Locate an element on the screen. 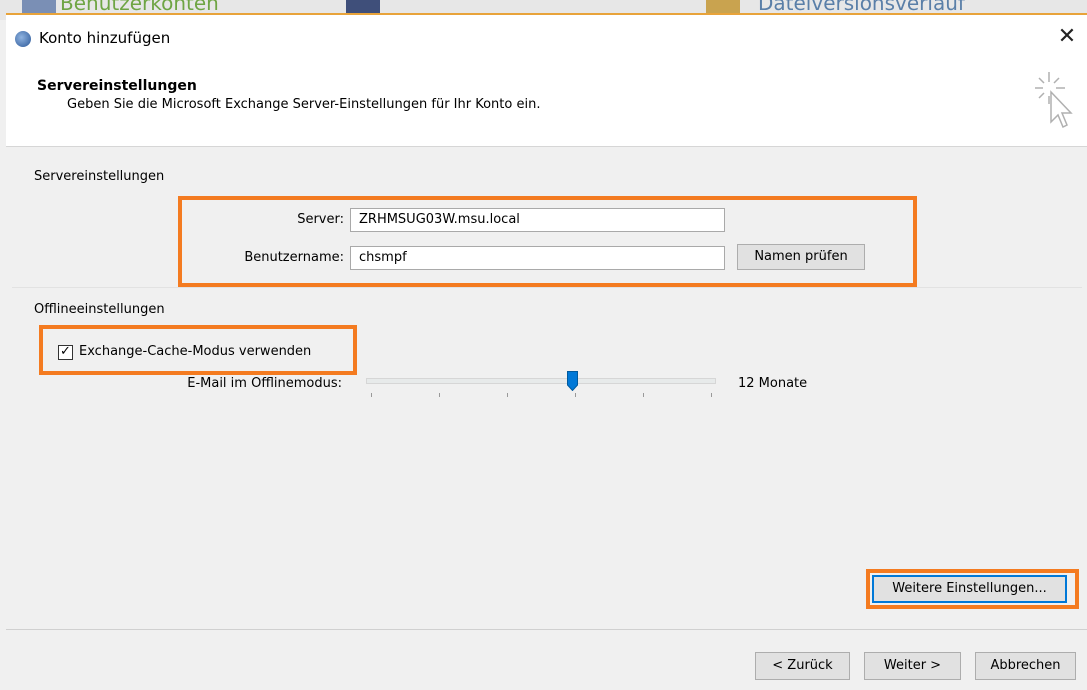 This screenshot has height=690, width=1087. server-label: Server: is located at coordinates (320, 219).